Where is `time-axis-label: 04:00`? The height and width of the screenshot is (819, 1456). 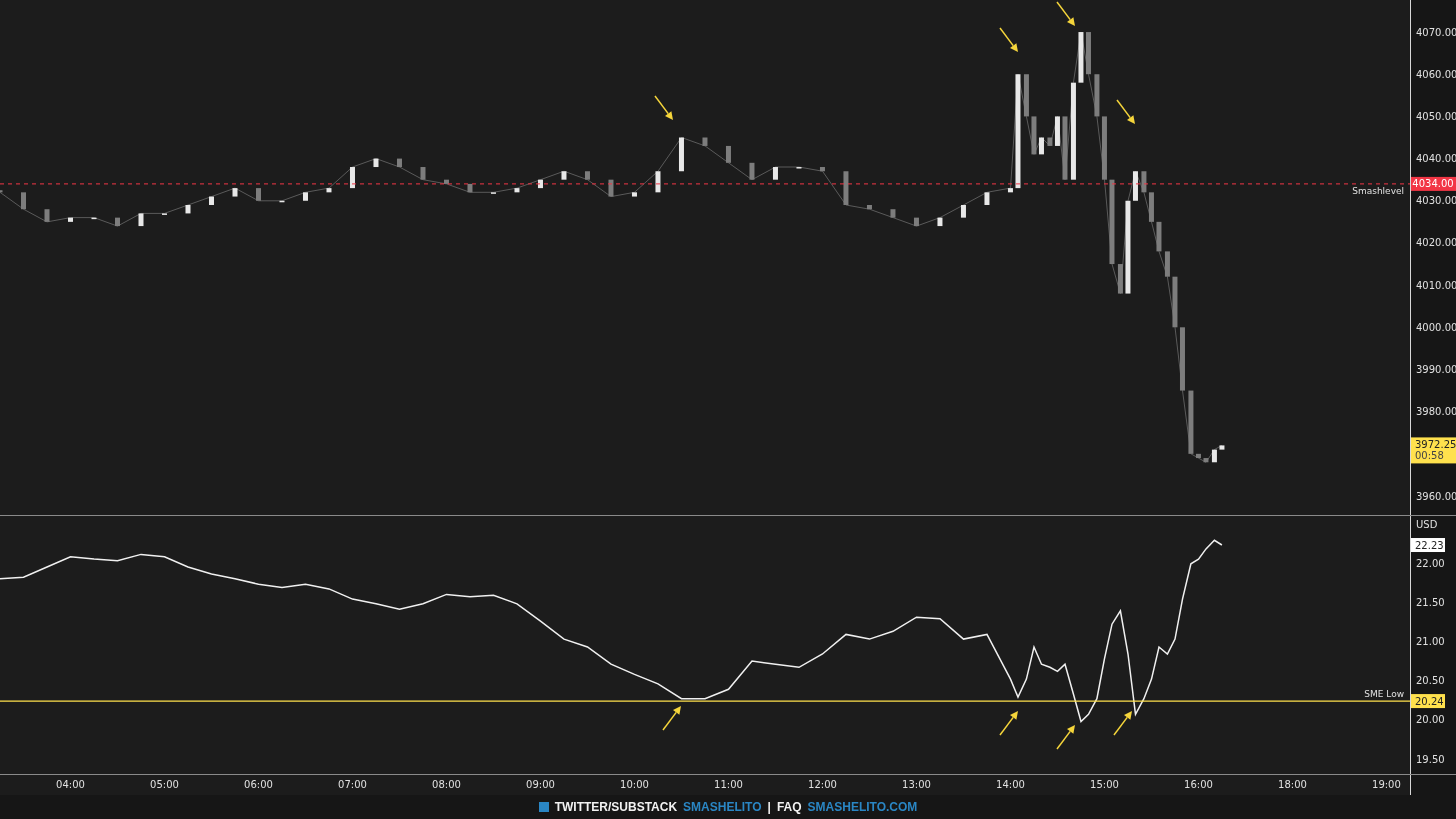
time-axis-label: 04:00 is located at coordinates (70, 784).